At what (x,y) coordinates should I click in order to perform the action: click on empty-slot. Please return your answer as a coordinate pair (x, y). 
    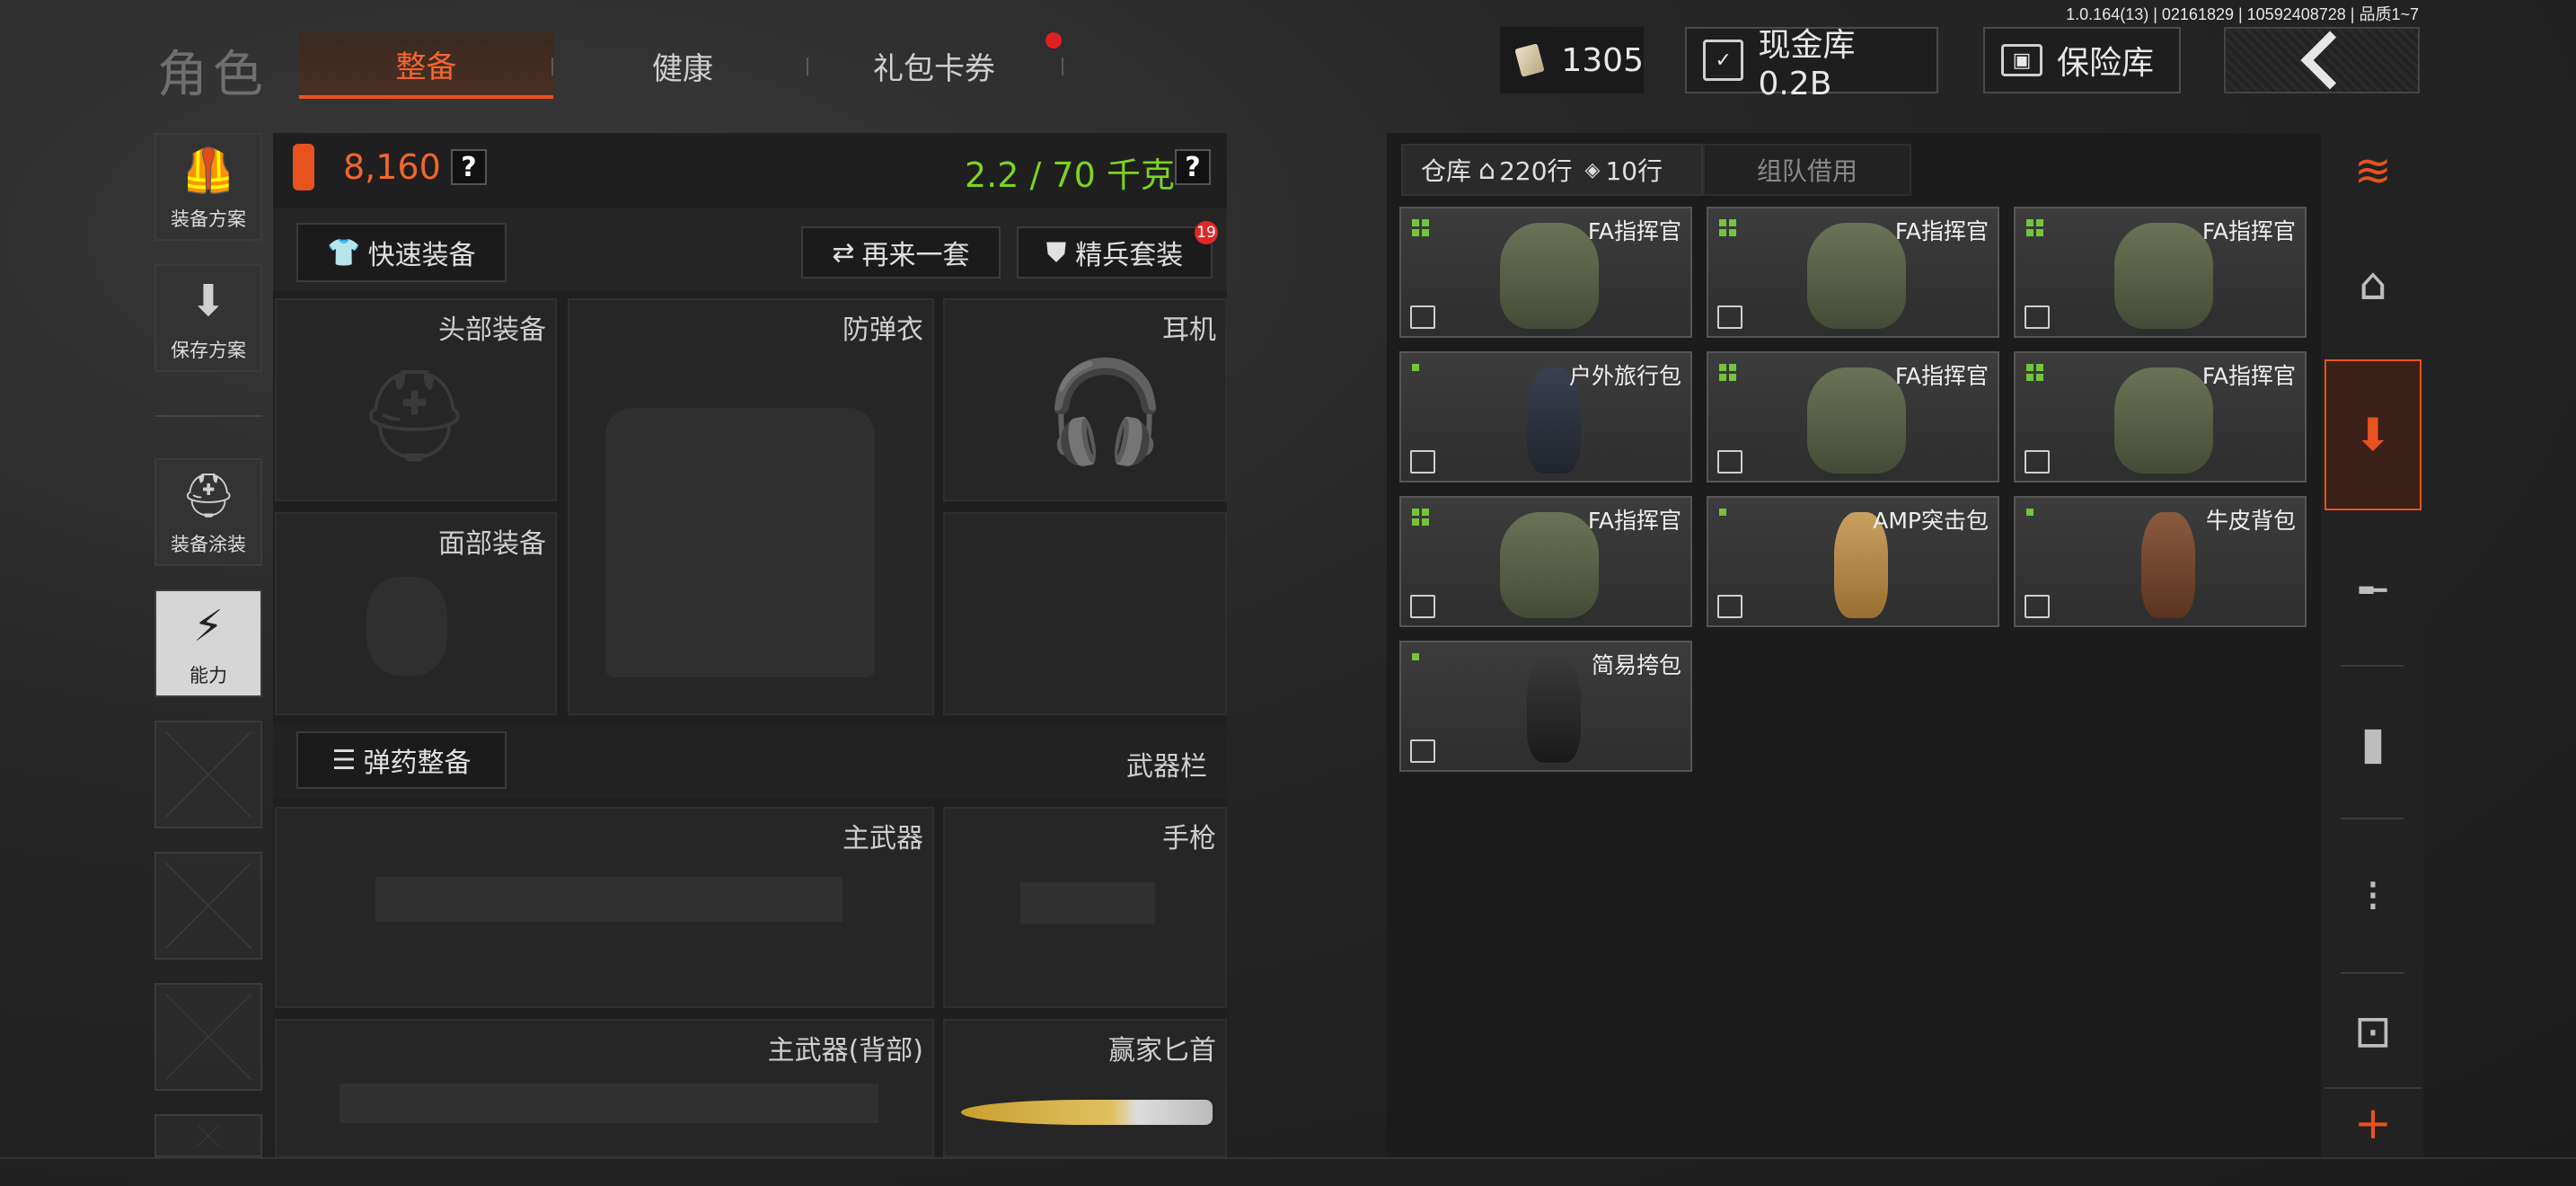
    Looking at the image, I should click on (208, 1037).